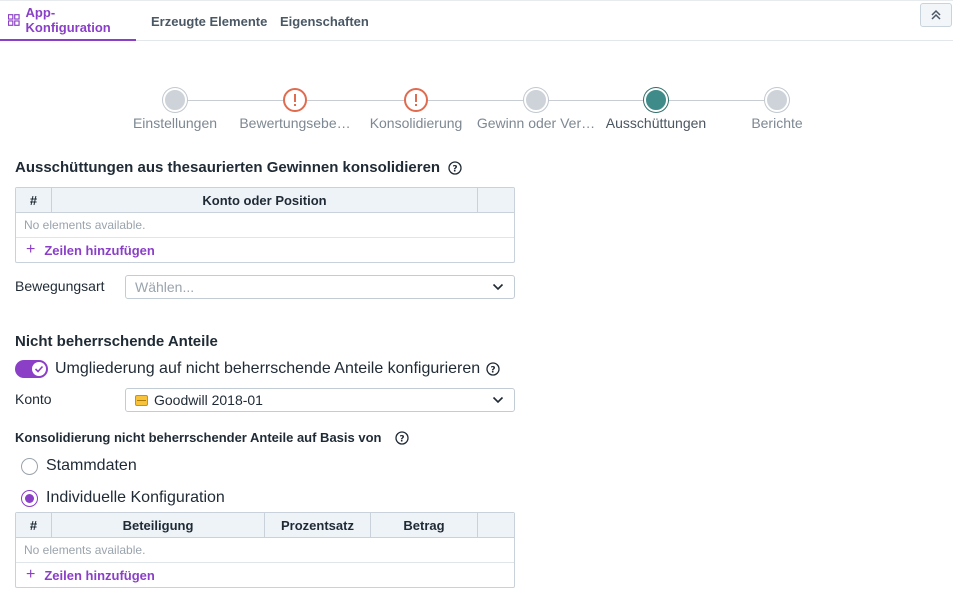  I want to click on tab-app-konfiguration: App-Konfiguration, so click(68, 21).